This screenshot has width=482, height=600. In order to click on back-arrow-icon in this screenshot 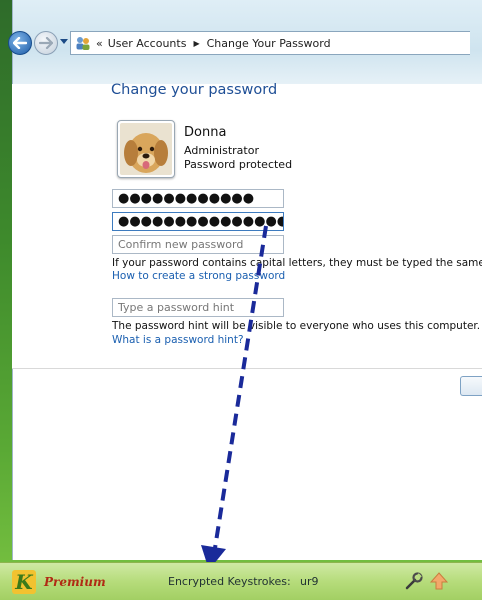, I will do `click(20, 43)`.